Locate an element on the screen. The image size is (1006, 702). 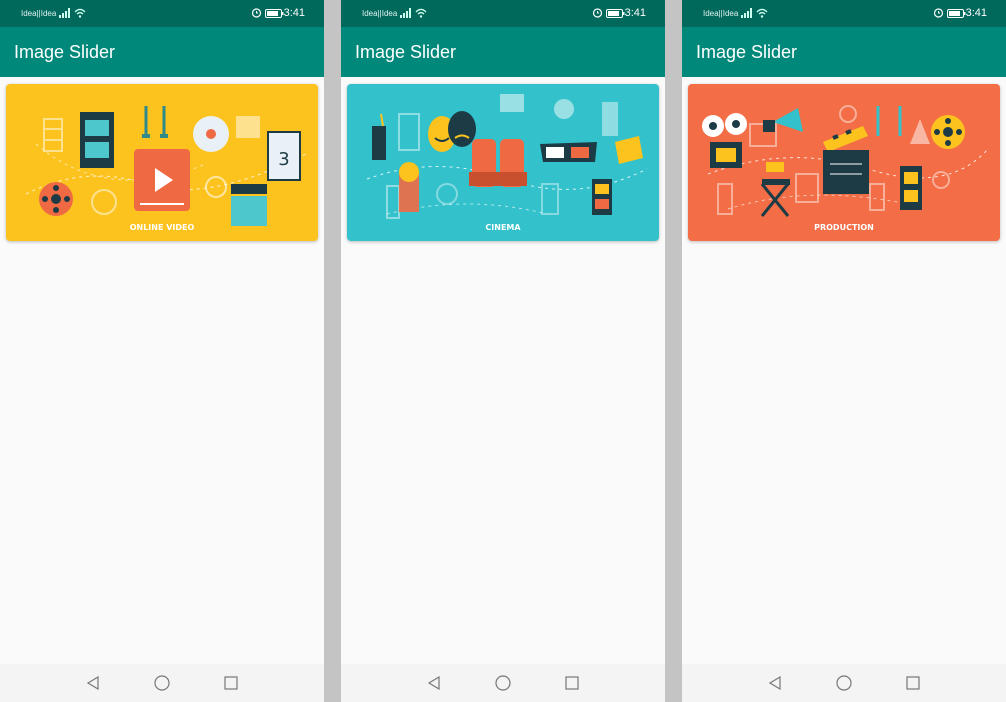
slide-caption: PRODUCTION is located at coordinates (844, 227).